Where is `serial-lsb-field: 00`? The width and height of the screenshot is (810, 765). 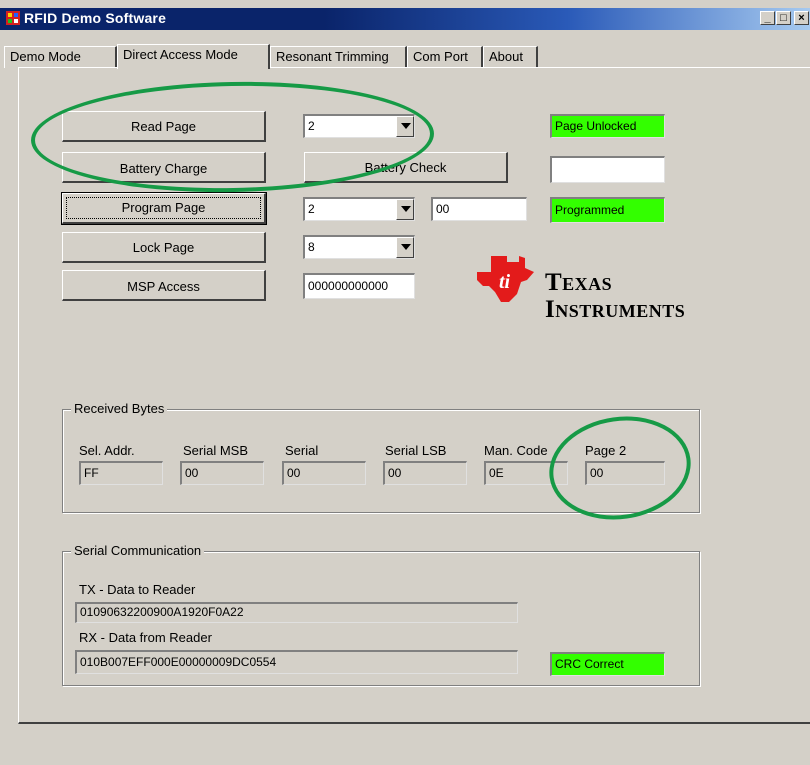
serial-lsb-field: 00 is located at coordinates (425, 473).